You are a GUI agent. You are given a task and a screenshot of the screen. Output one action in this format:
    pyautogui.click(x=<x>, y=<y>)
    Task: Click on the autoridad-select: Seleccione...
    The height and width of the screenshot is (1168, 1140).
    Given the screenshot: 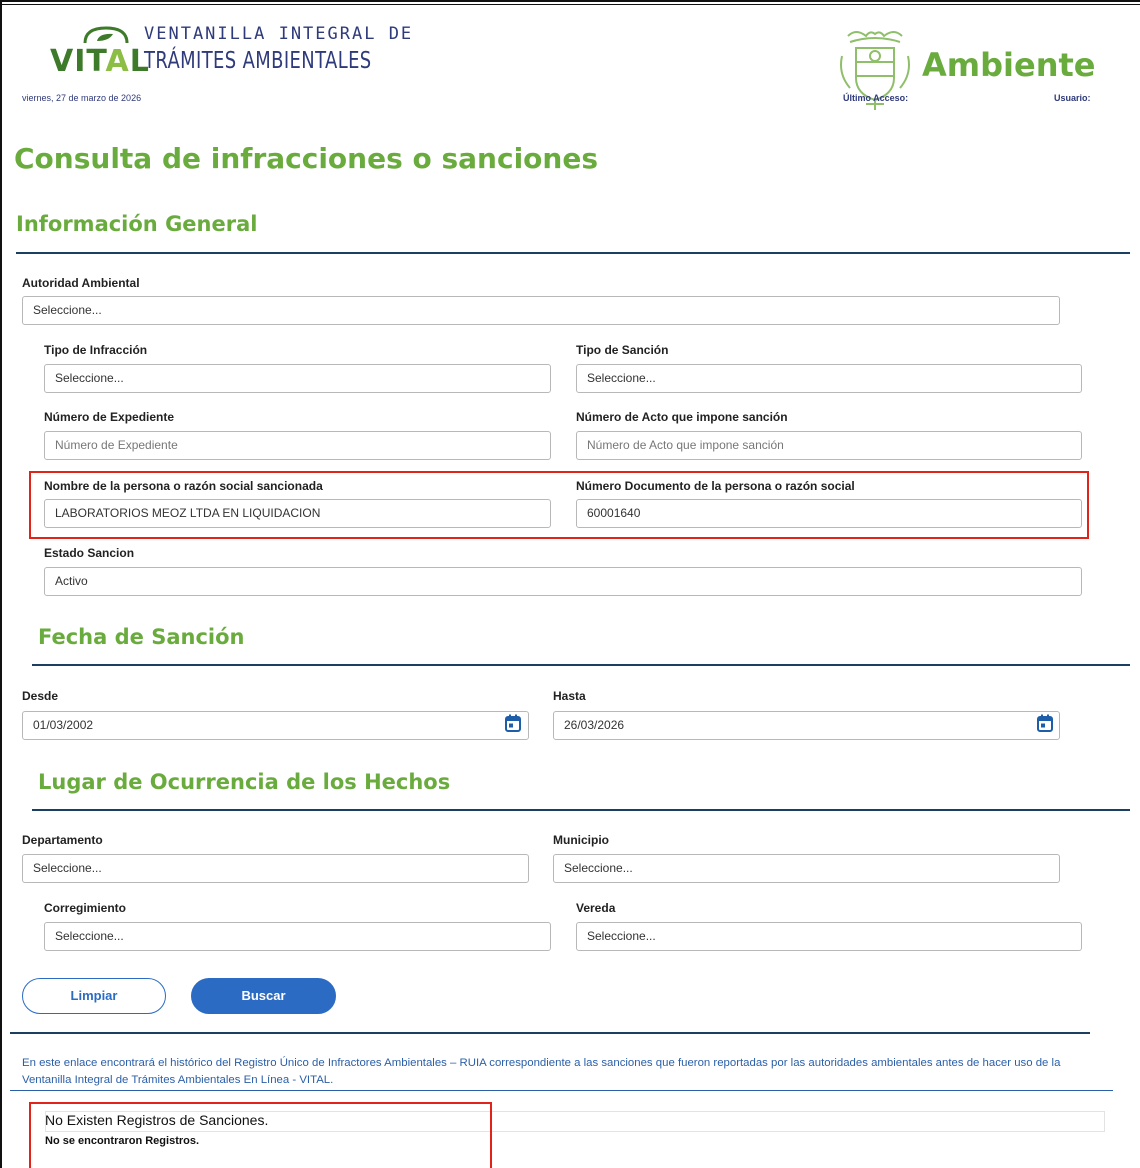 What is the action you would take?
    pyautogui.click(x=541, y=310)
    